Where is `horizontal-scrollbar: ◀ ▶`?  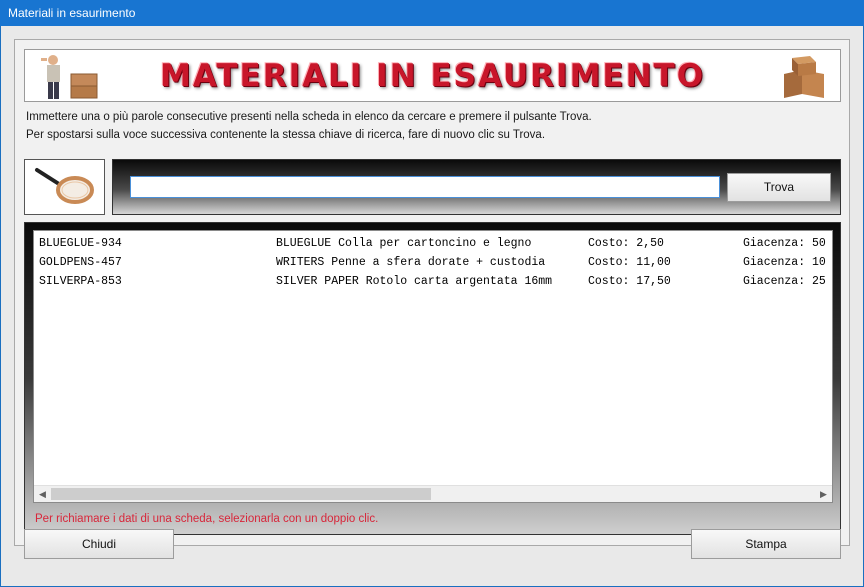 horizontal-scrollbar: ◀ ▶ is located at coordinates (433, 493).